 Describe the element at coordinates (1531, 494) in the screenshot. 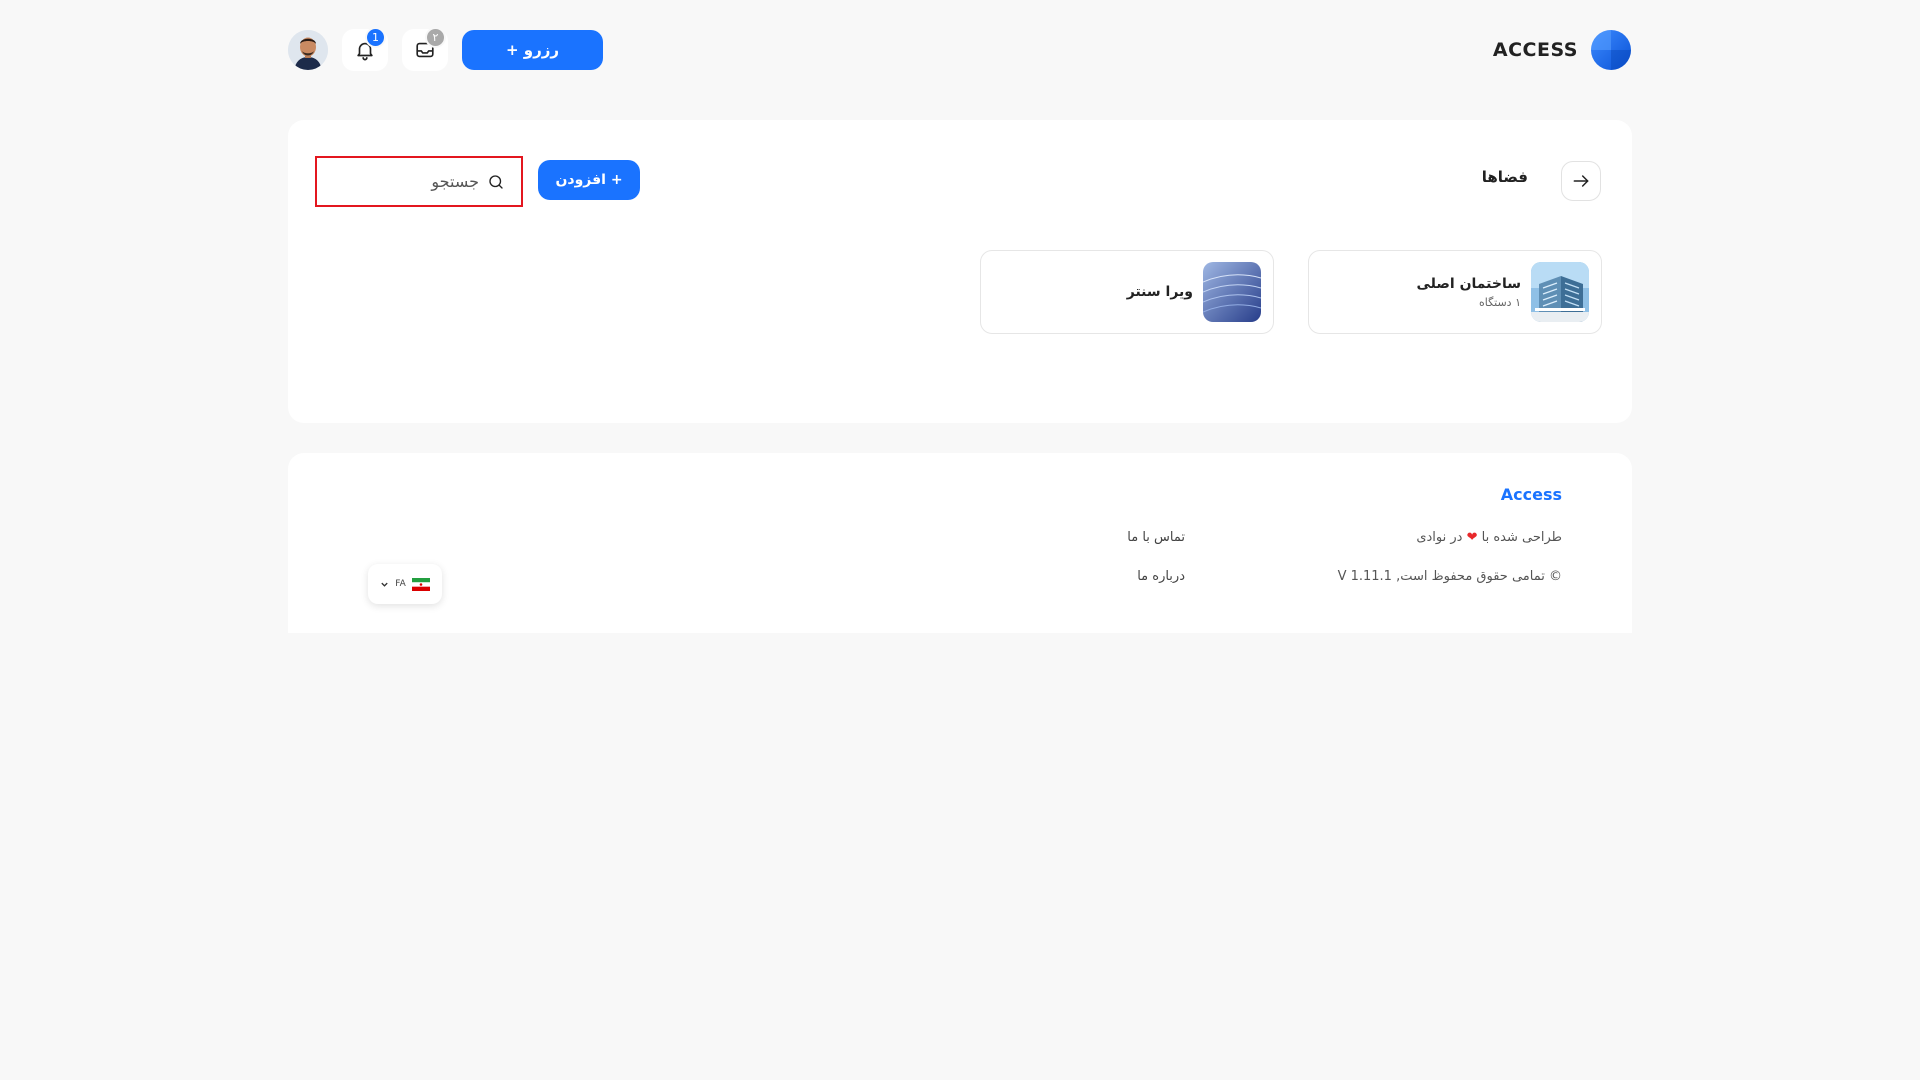

I see `footer-brand: Access` at that location.